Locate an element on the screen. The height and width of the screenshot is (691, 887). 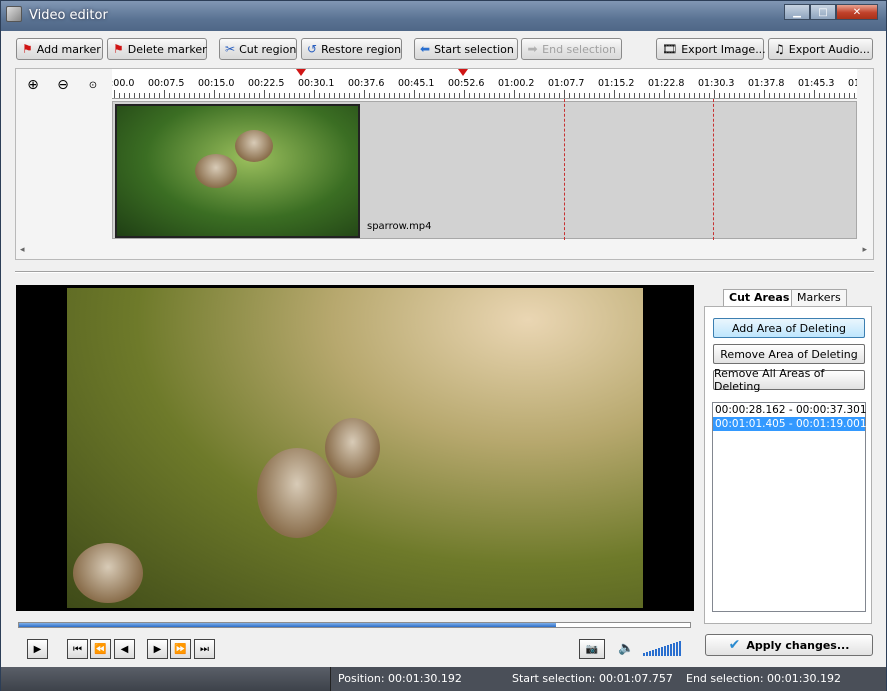
zoom-out-icon: ⊖ is located at coordinates (63, 85).